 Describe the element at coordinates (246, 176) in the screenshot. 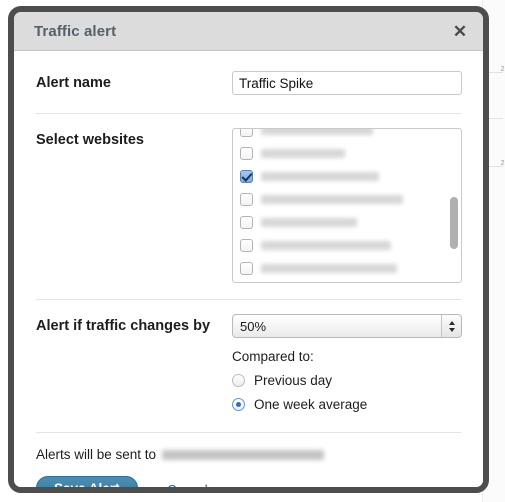

I see `website-checkbox-checked` at that location.